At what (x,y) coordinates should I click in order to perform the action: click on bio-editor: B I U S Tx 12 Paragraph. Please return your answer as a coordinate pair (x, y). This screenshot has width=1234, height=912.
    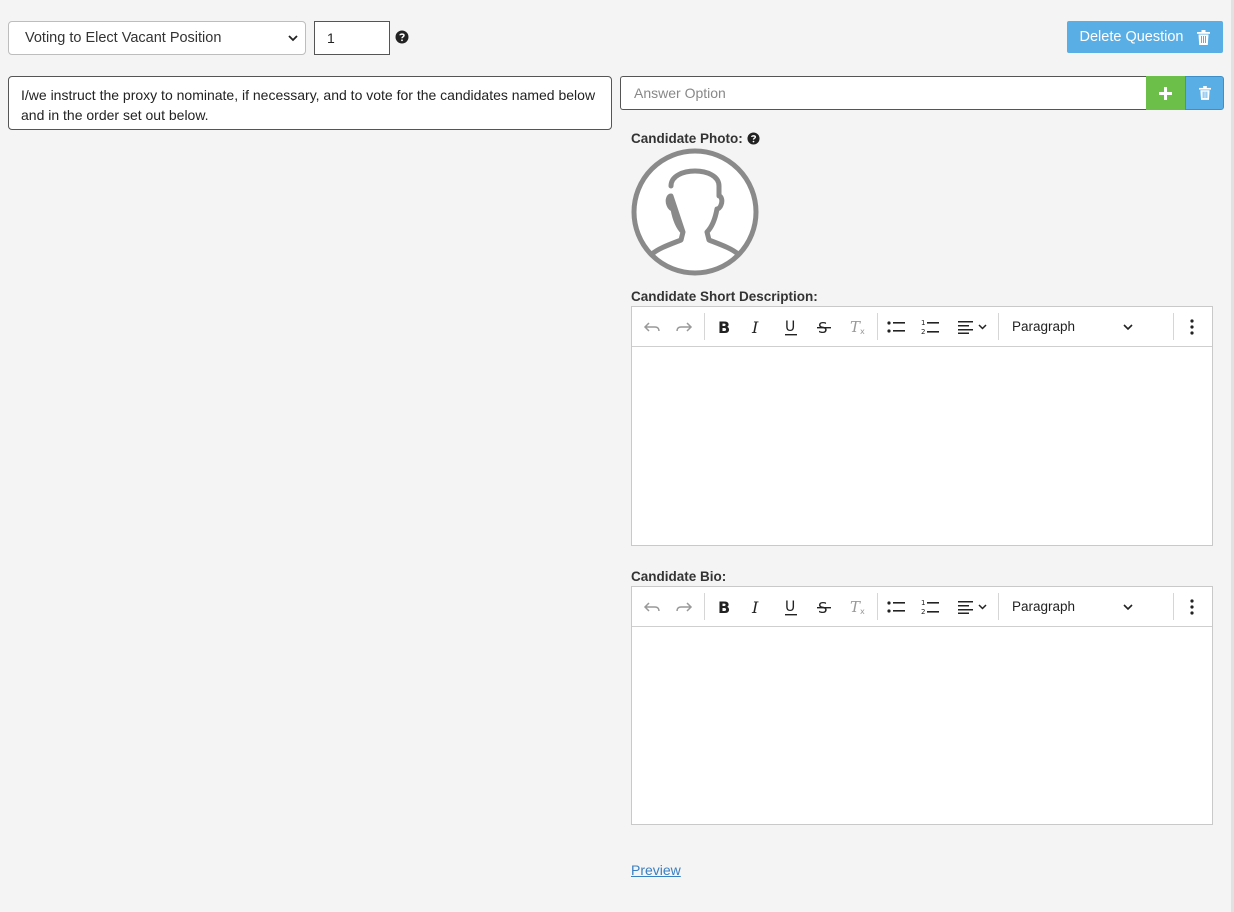
    Looking at the image, I should click on (922, 705).